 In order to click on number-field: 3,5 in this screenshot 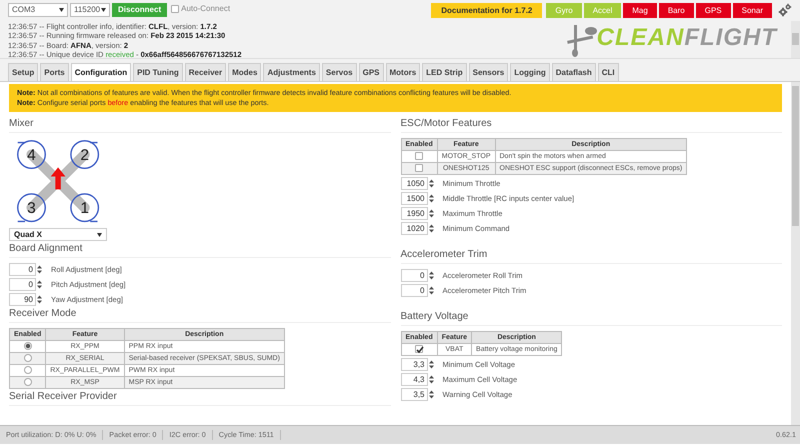, I will do `click(414, 394)`.